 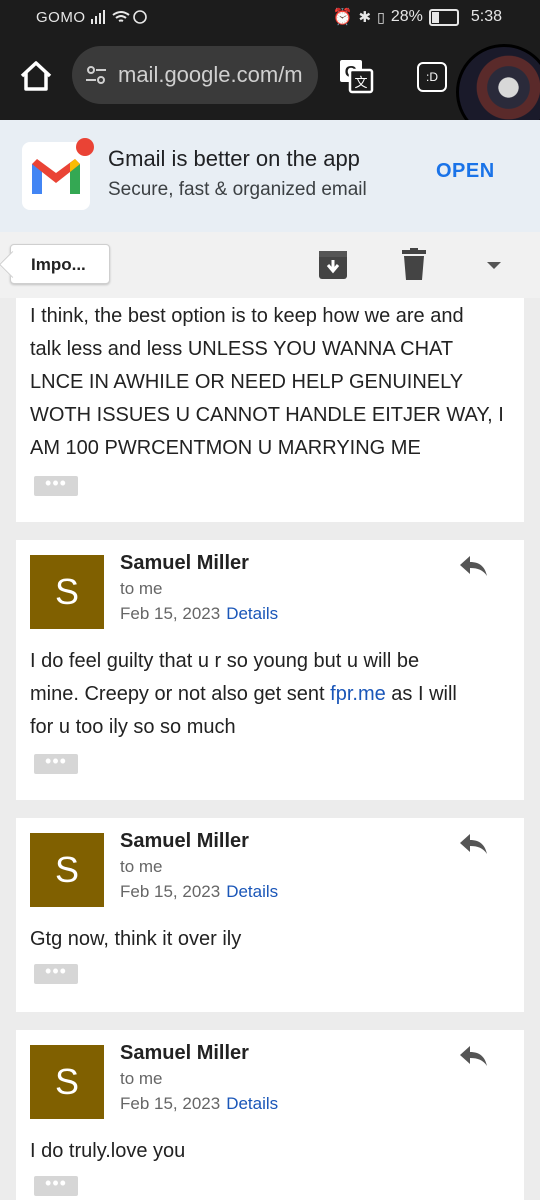 What do you see at coordinates (421, 694) in the screenshot?
I see `message-text: as I will` at bounding box center [421, 694].